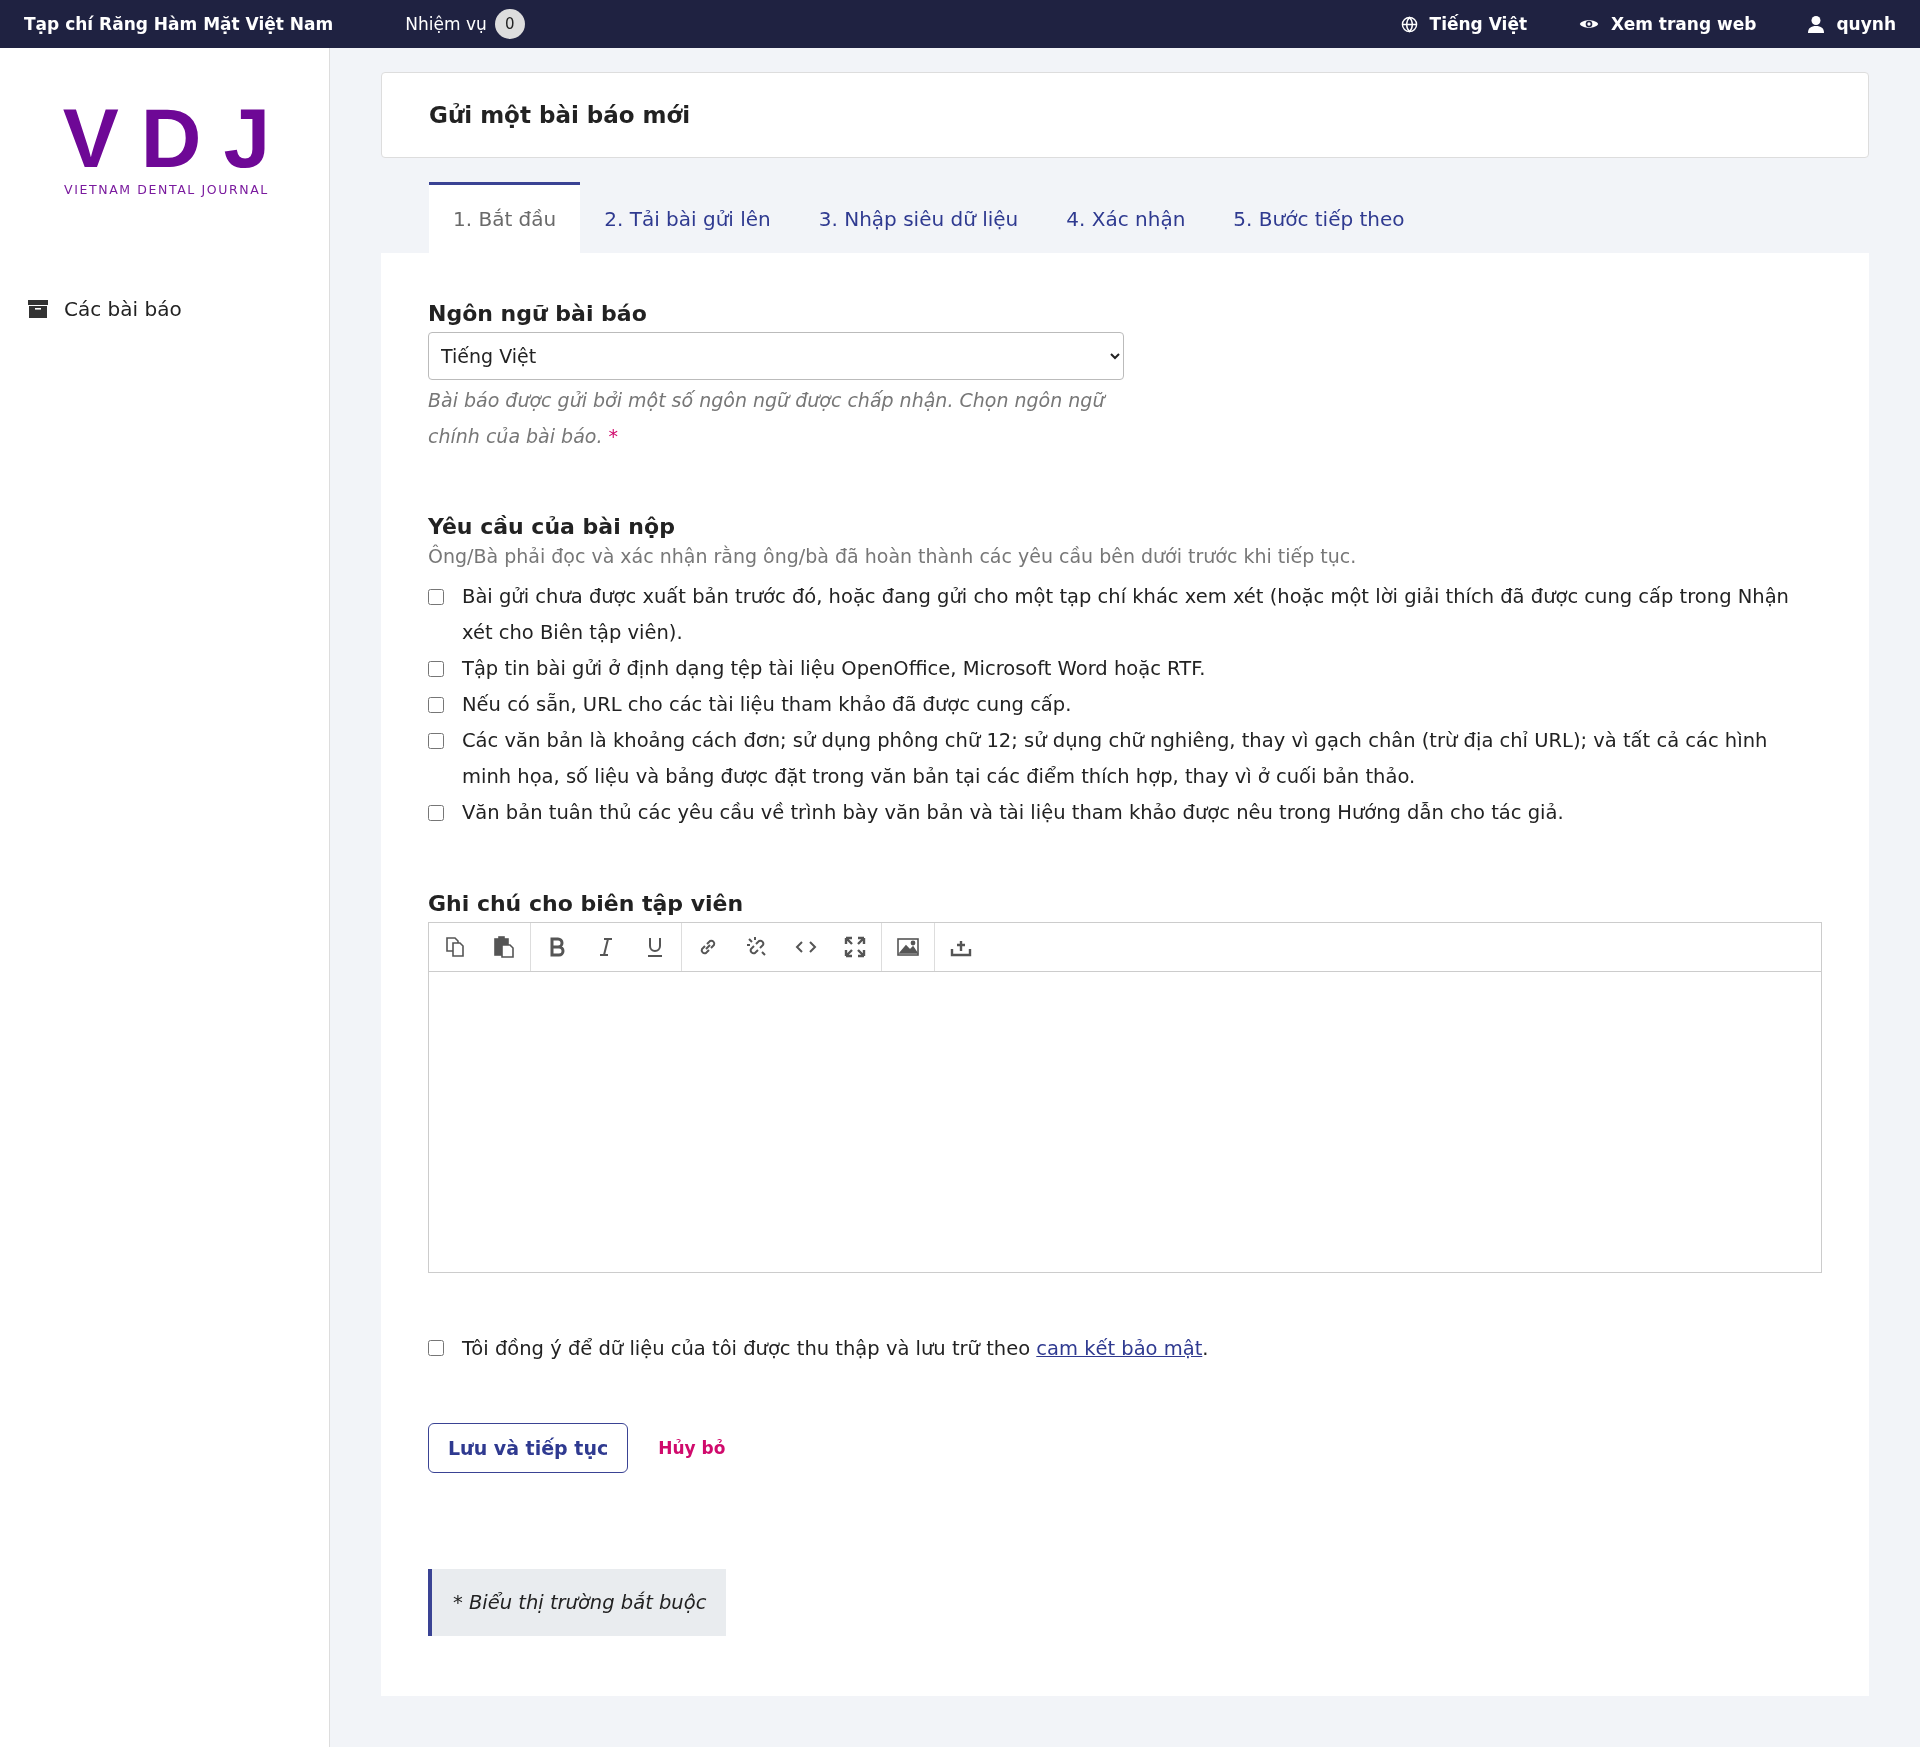 Image resolution: width=1920 pixels, height=1747 pixels. Describe the element at coordinates (509, 24) in the screenshot. I see `tasks-count-badge: 0` at that location.